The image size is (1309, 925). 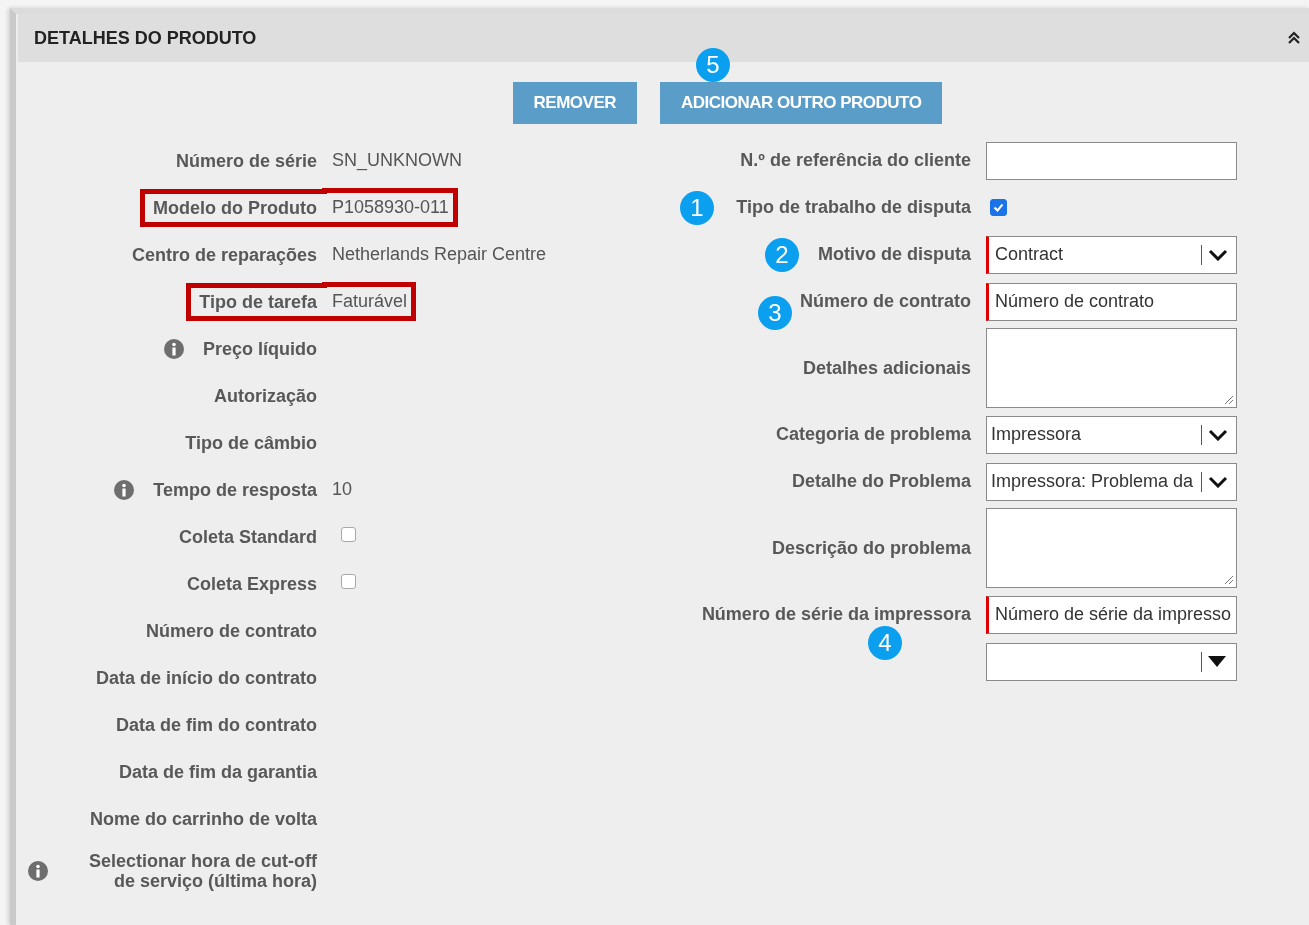 I want to click on check-icon, so click(x=998, y=207).